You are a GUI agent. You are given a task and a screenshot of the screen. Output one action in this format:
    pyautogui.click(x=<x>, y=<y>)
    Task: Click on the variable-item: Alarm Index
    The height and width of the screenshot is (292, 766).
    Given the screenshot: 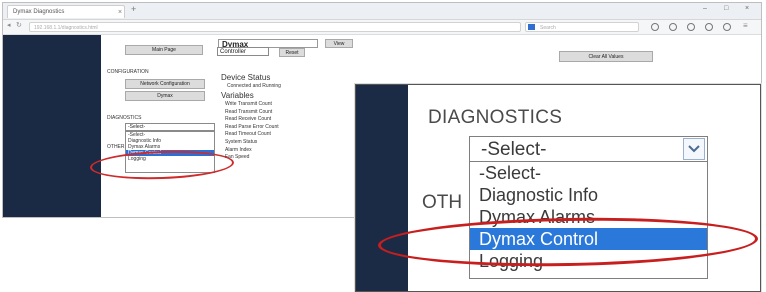 What is the action you would take?
    pyautogui.click(x=238, y=149)
    